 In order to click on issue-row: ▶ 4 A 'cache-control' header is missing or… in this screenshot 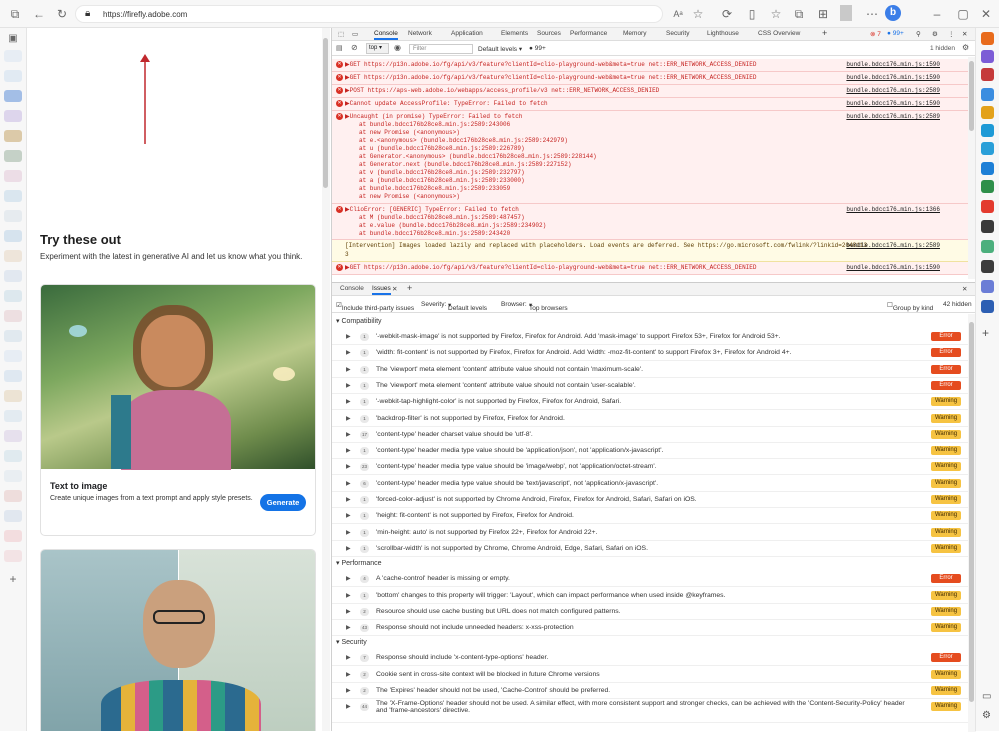, I will do `click(650, 579)`.